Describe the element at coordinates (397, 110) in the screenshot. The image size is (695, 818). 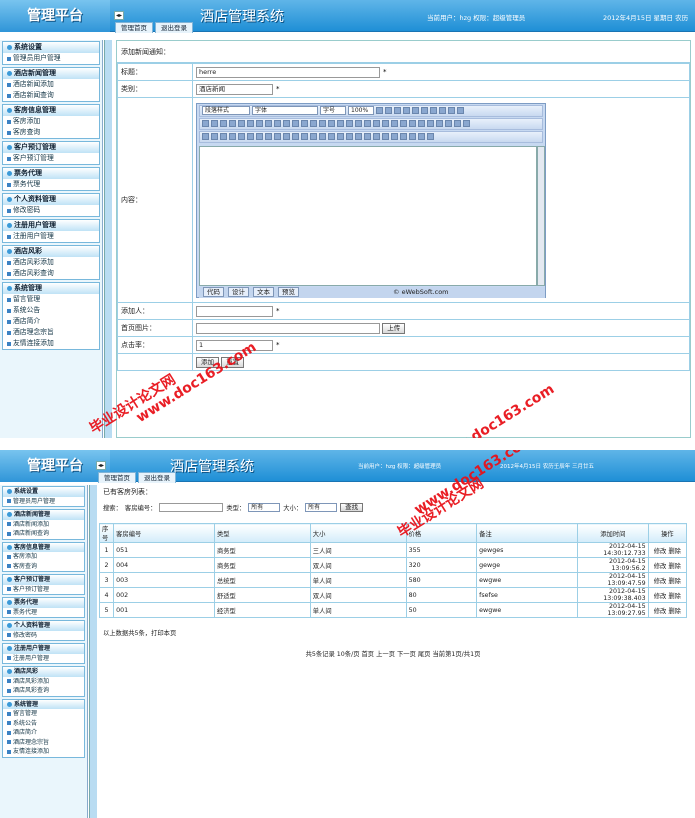
I see `underline-icon` at that location.